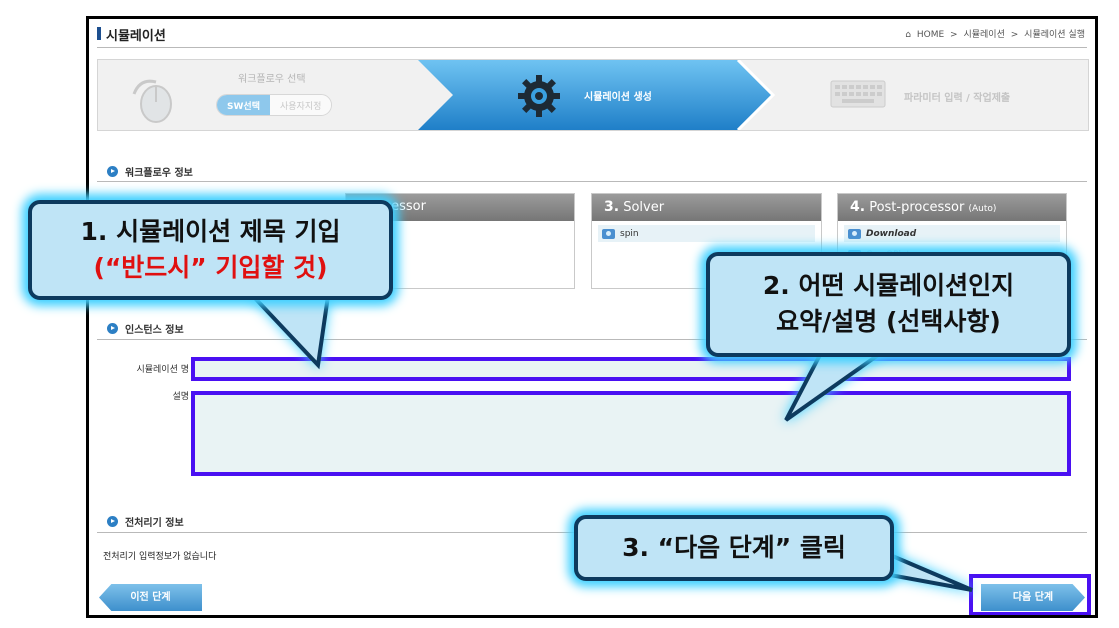 Image resolution: width=1119 pixels, height=628 pixels. I want to click on home-icon: ⌂, so click(908, 35).